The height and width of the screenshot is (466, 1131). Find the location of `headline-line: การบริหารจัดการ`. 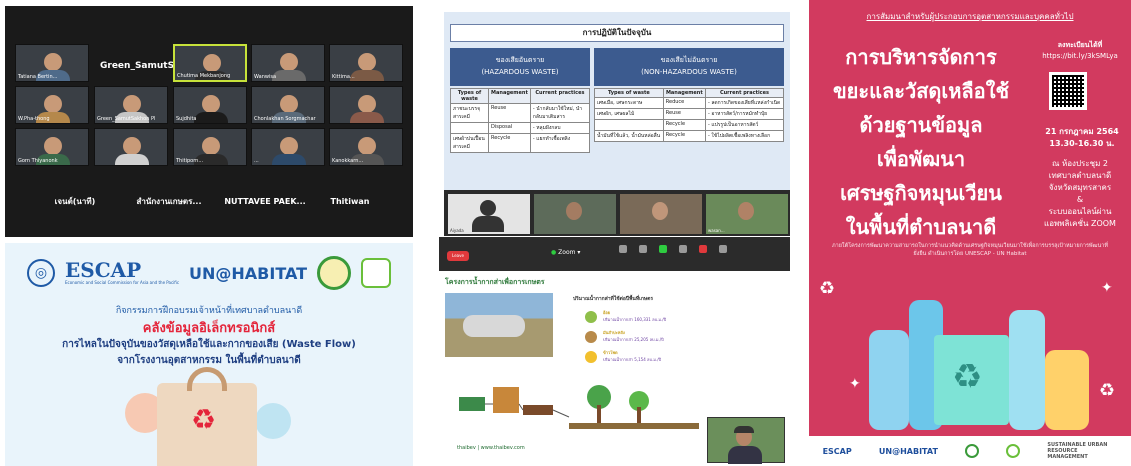

headline-line: การบริหารจัดการ is located at coordinates (921, 57).